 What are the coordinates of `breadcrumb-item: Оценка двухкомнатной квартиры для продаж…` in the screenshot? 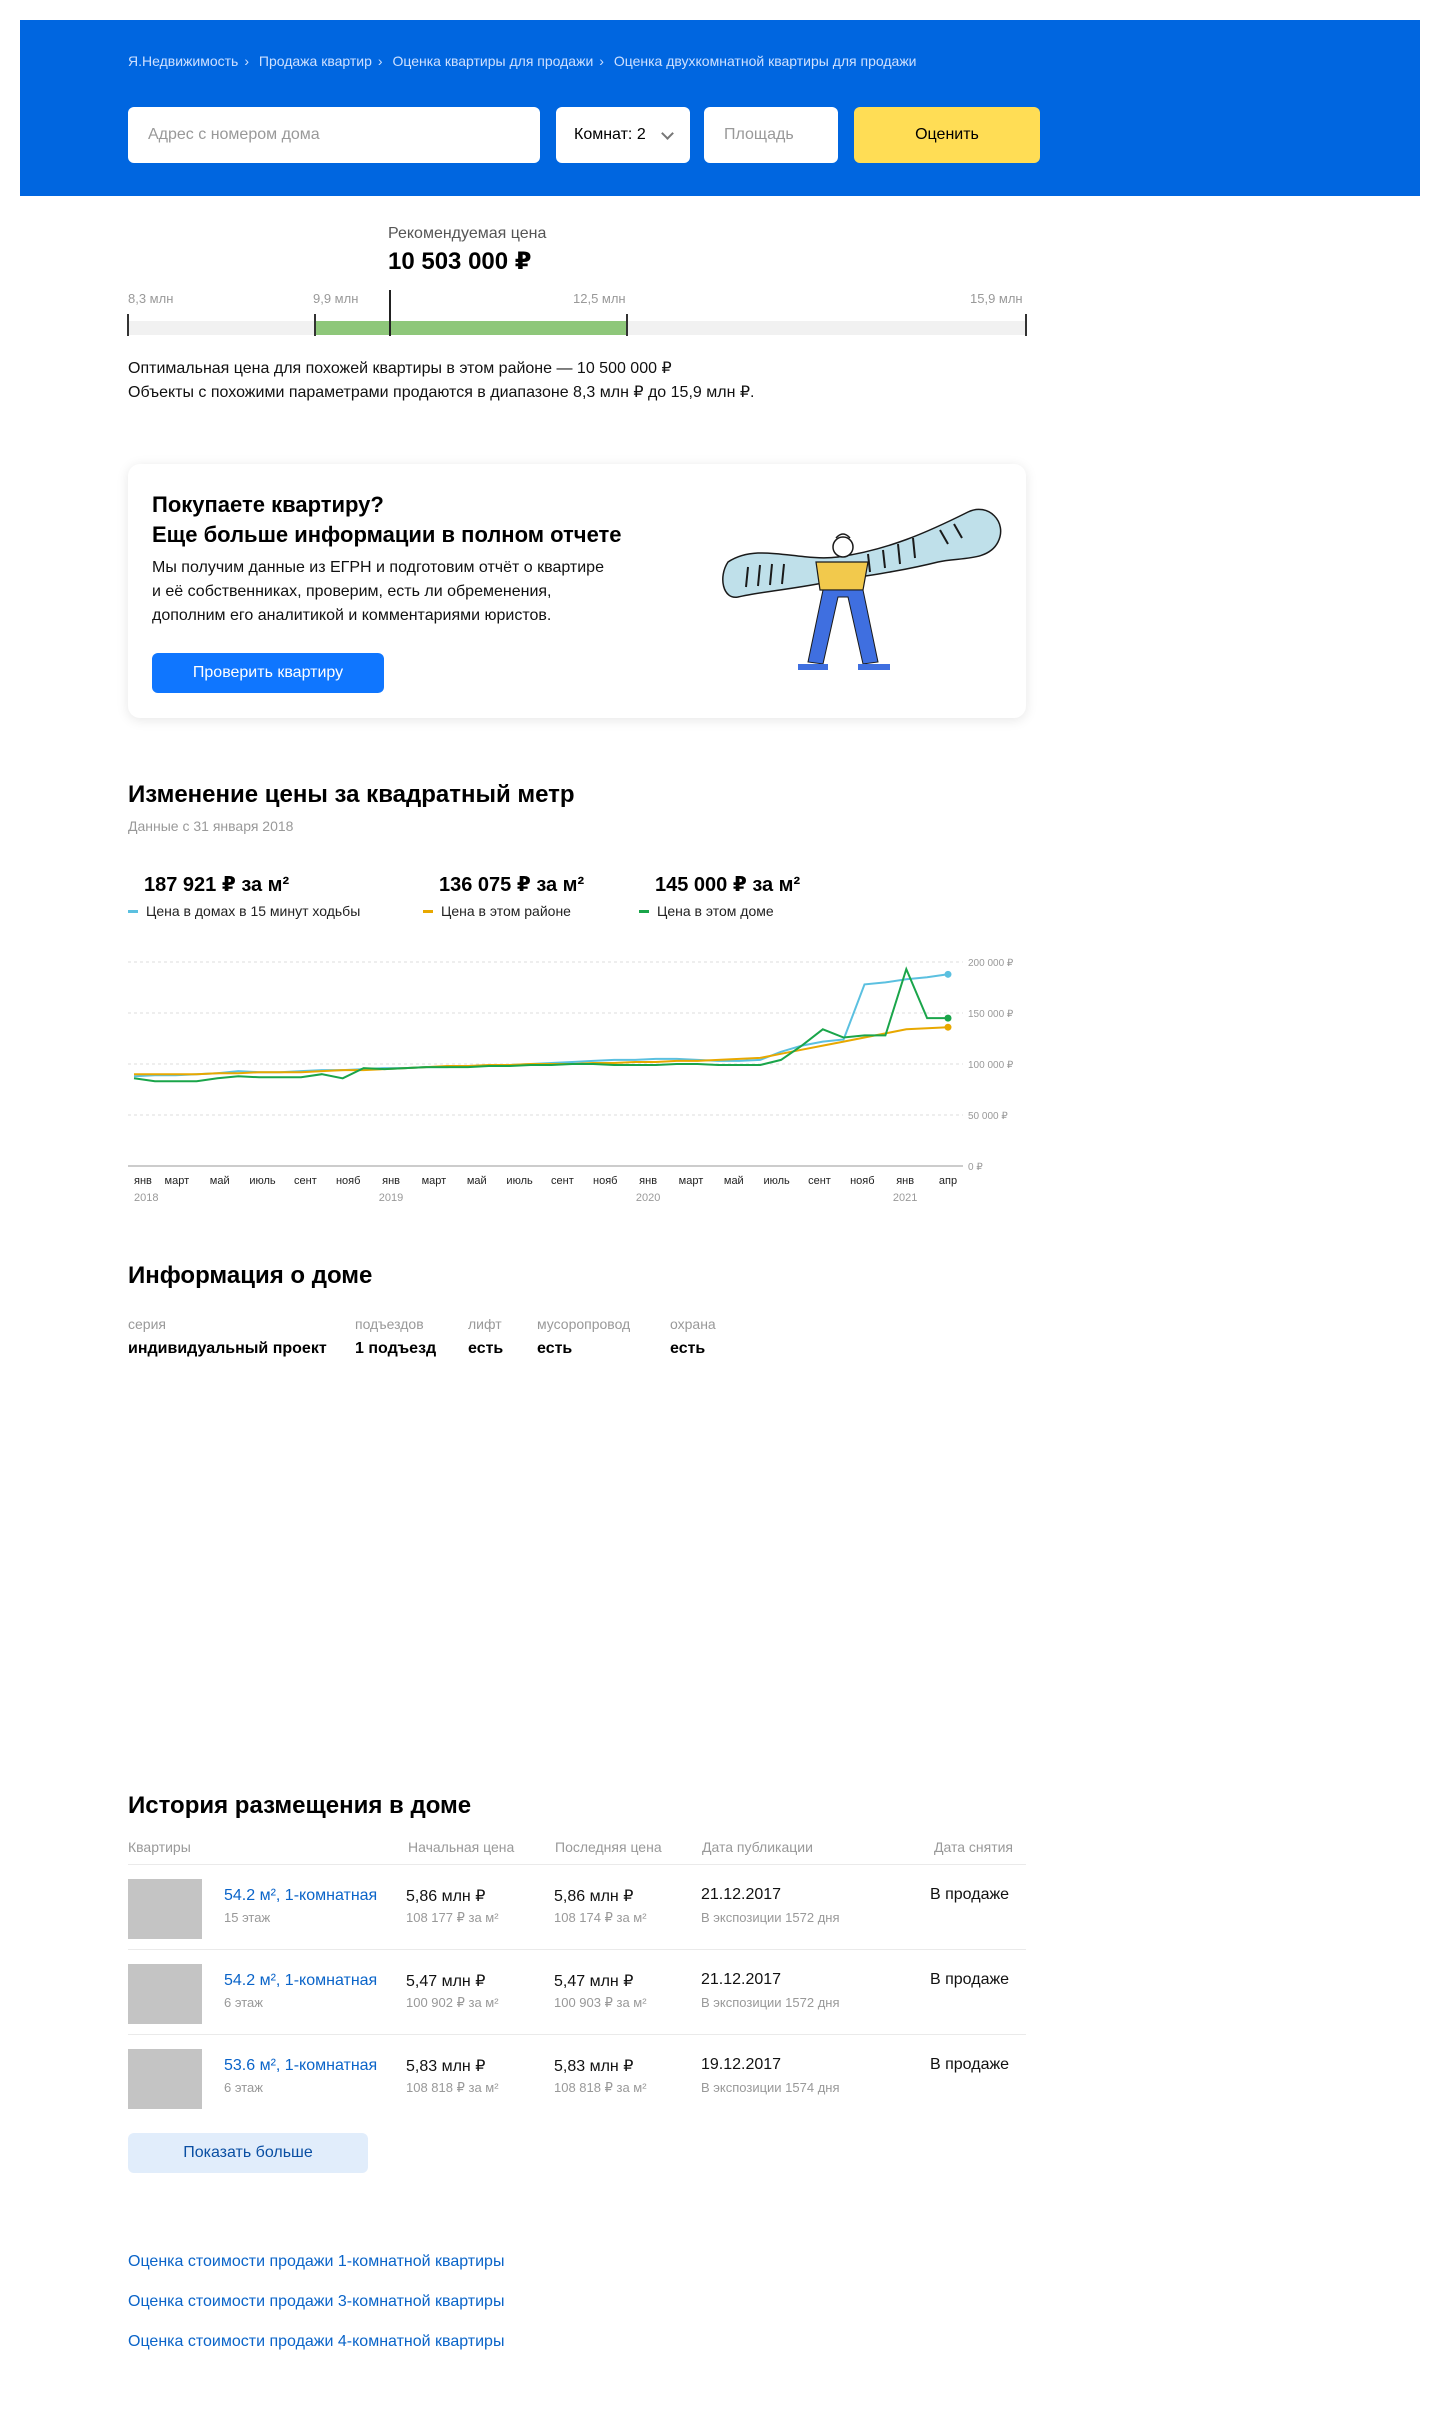 It's located at (765, 61).